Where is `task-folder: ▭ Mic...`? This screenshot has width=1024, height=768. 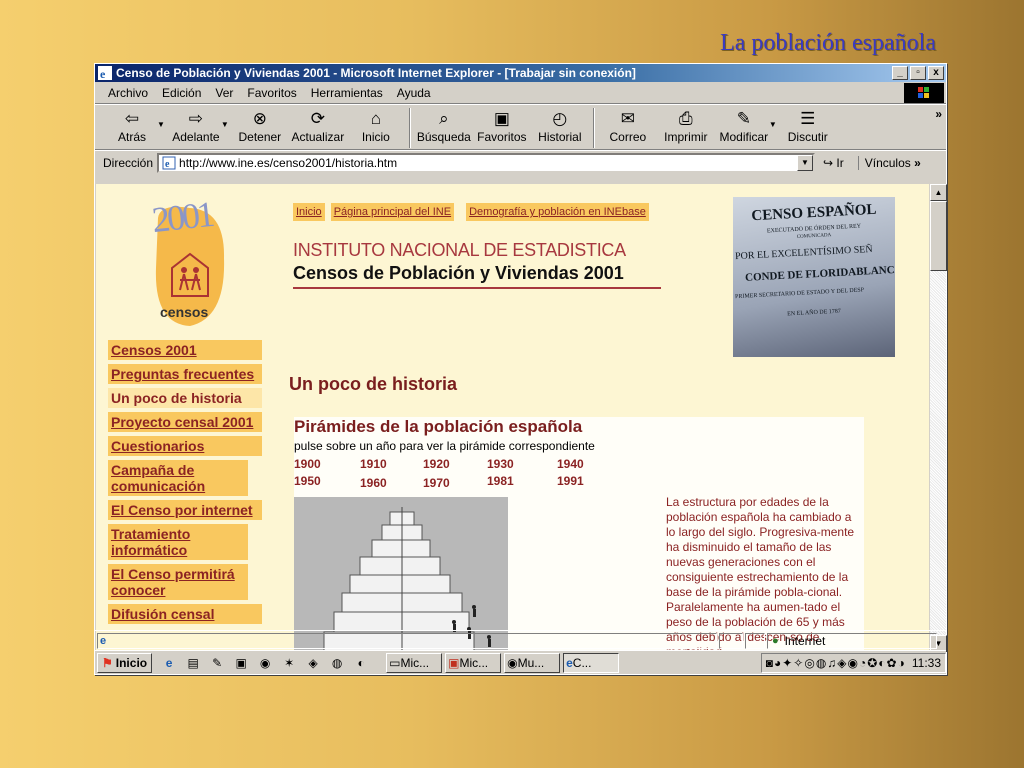 task-folder: ▭ Mic... is located at coordinates (414, 662).